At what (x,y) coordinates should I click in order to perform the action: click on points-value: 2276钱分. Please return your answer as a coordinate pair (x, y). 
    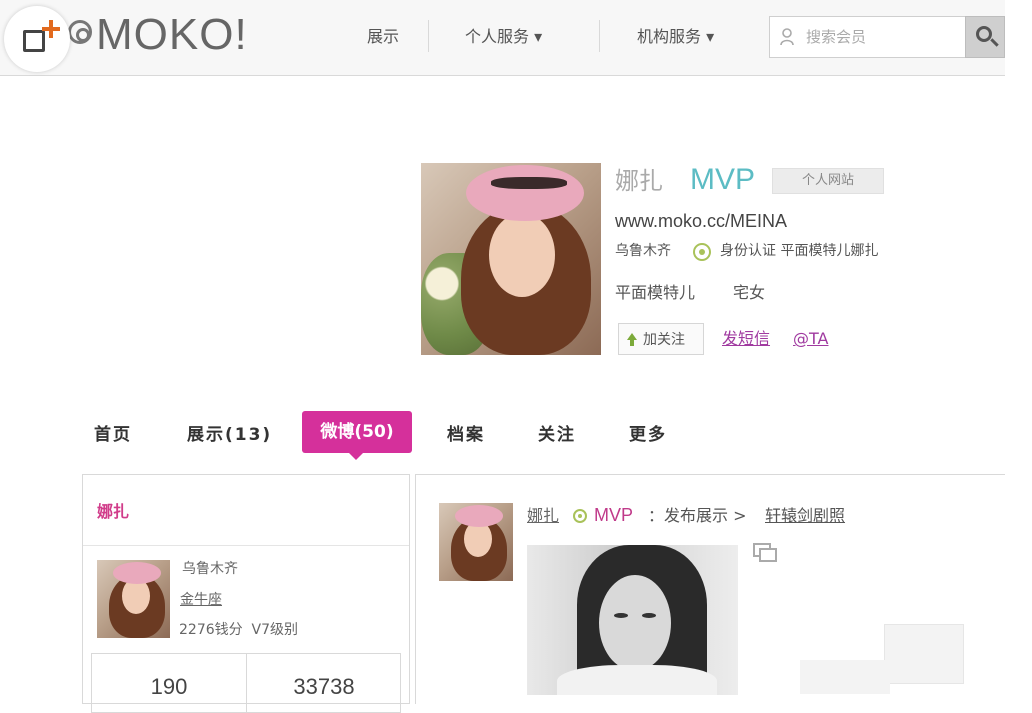
    Looking at the image, I should click on (211, 630).